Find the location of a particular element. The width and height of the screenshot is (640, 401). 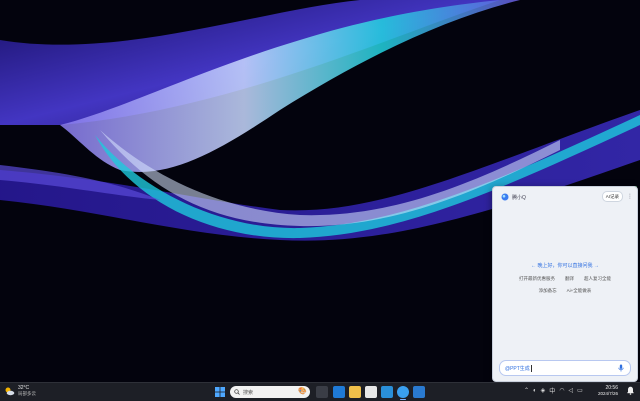

edge-browser-icon is located at coordinates (339, 392).